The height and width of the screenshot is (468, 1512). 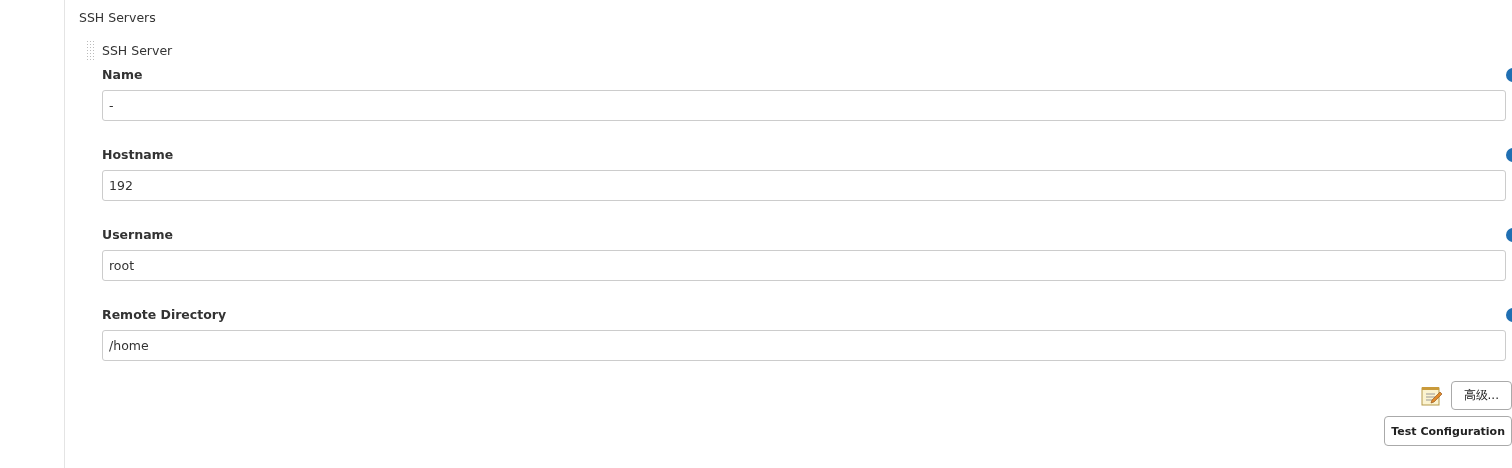 What do you see at coordinates (804, 265) in the screenshot?
I see `input-field: root` at bounding box center [804, 265].